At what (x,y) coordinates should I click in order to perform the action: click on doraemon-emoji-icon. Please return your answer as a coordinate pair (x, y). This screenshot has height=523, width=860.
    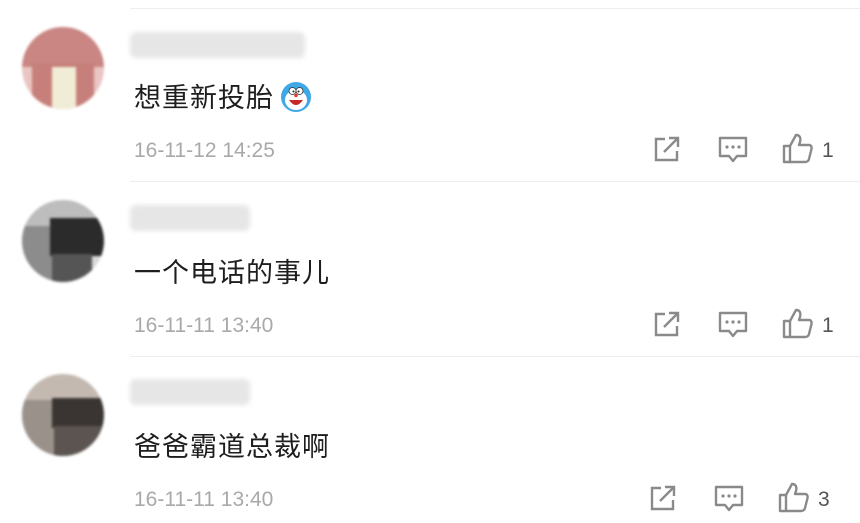
    Looking at the image, I should click on (296, 100).